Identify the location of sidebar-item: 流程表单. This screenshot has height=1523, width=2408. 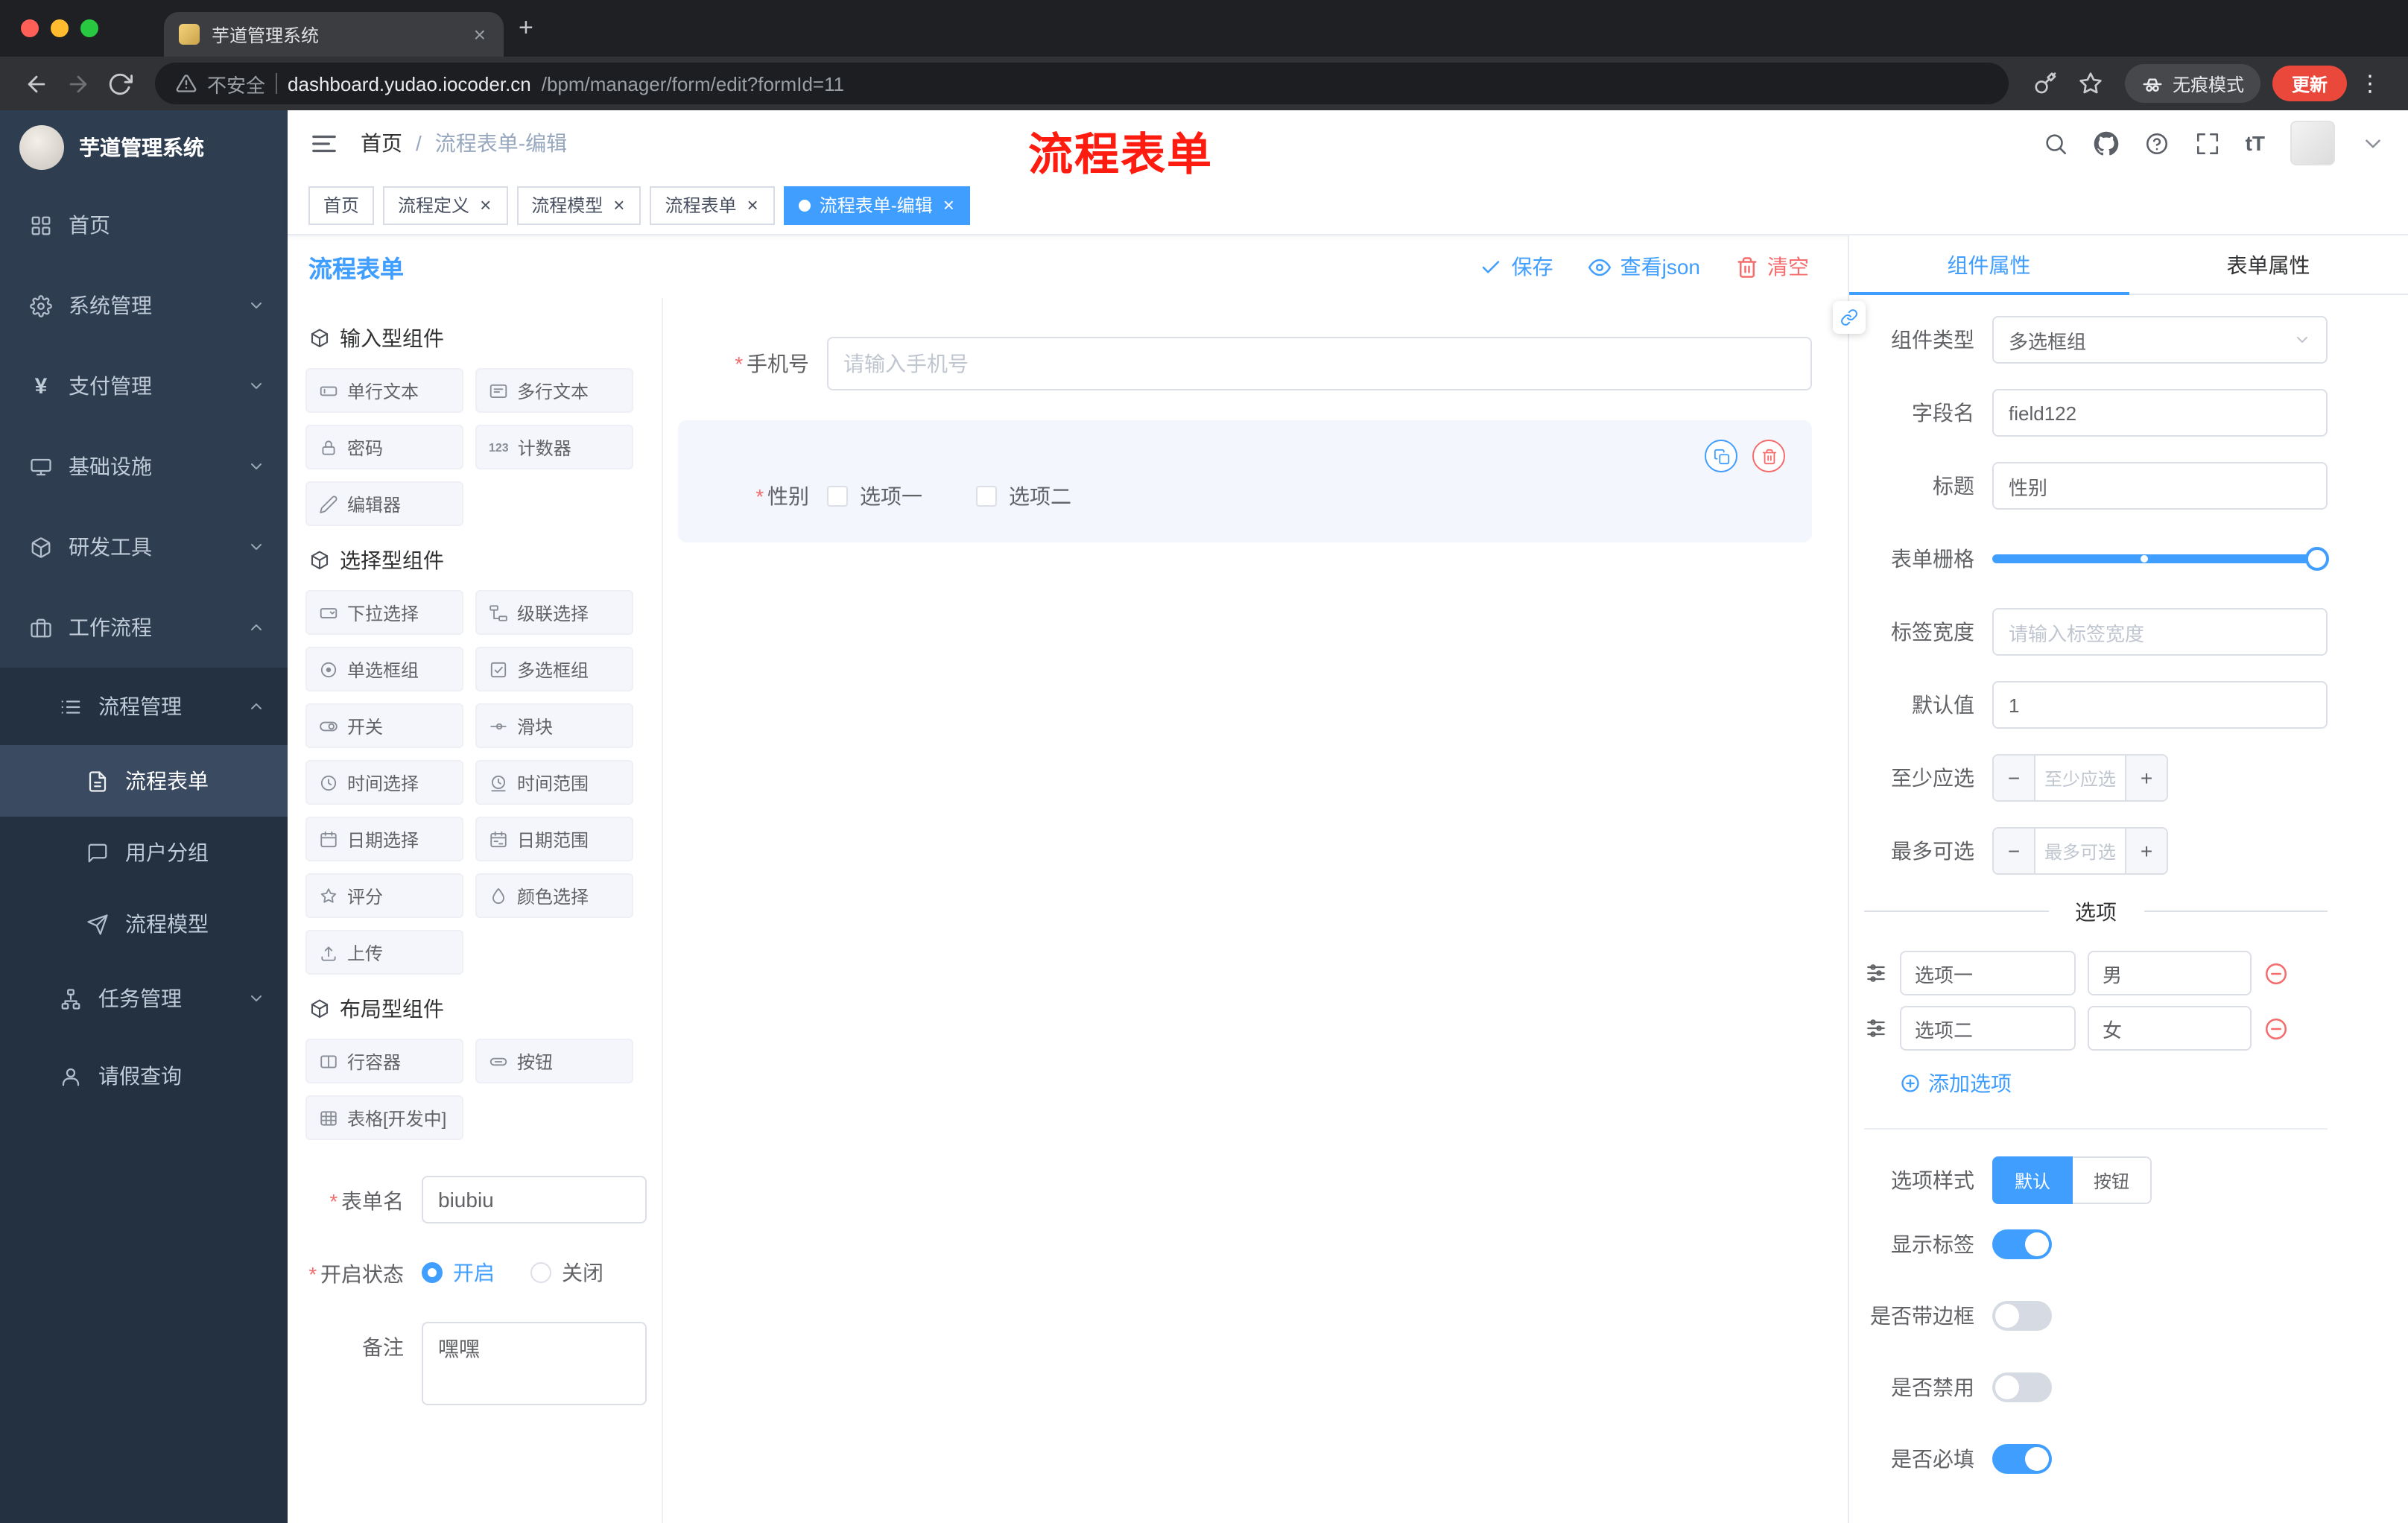
(144, 781).